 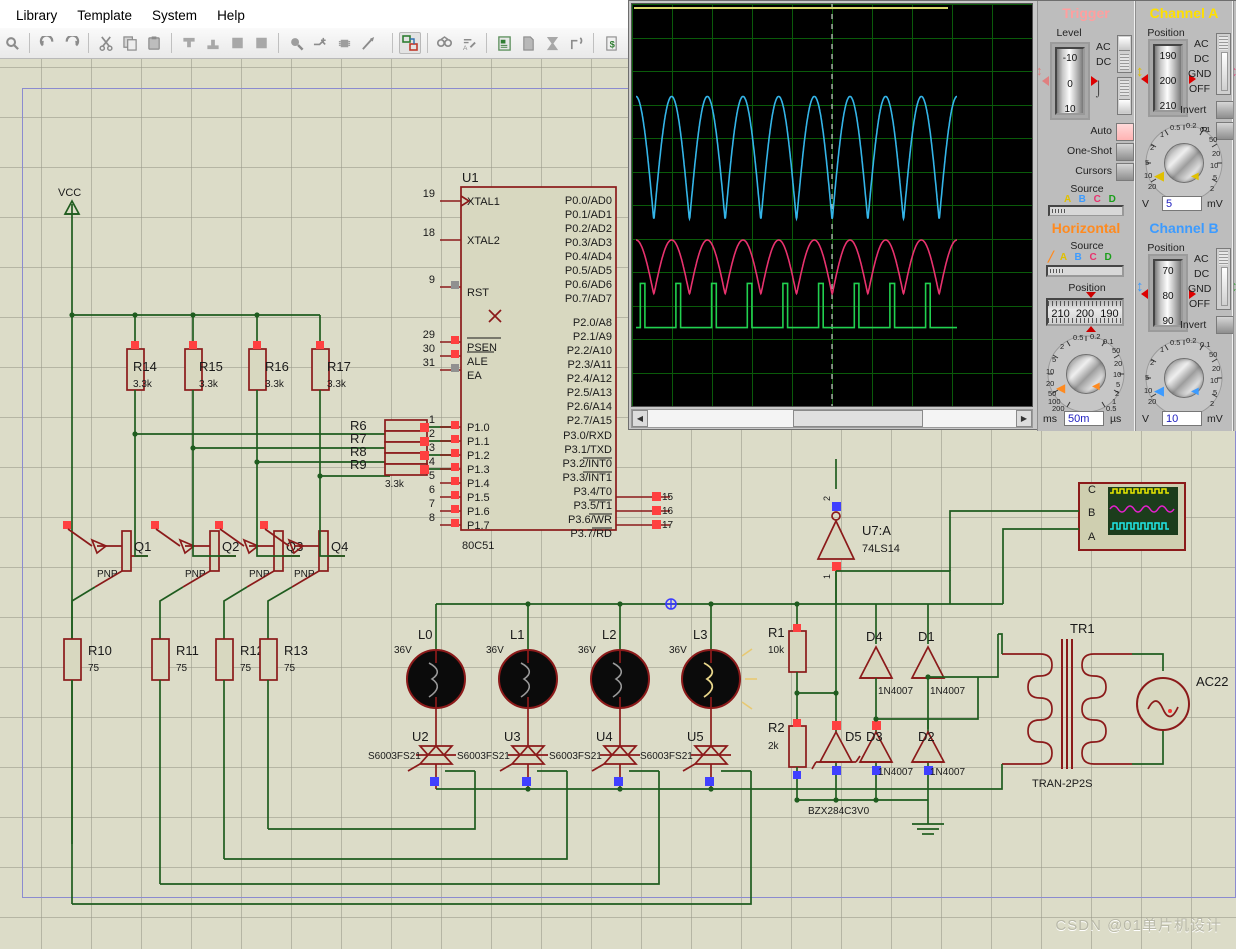 I want to click on horizontal-source-c: C, so click(x=1092, y=257).